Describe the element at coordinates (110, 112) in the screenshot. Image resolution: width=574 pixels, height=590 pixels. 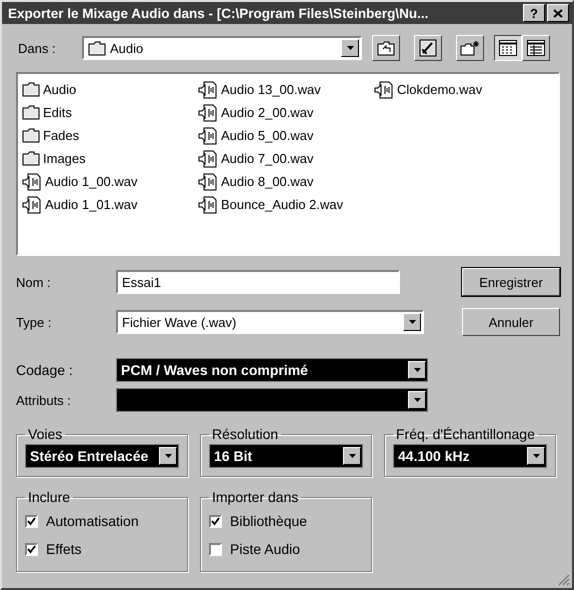
I see `file-item: Edits` at that location.